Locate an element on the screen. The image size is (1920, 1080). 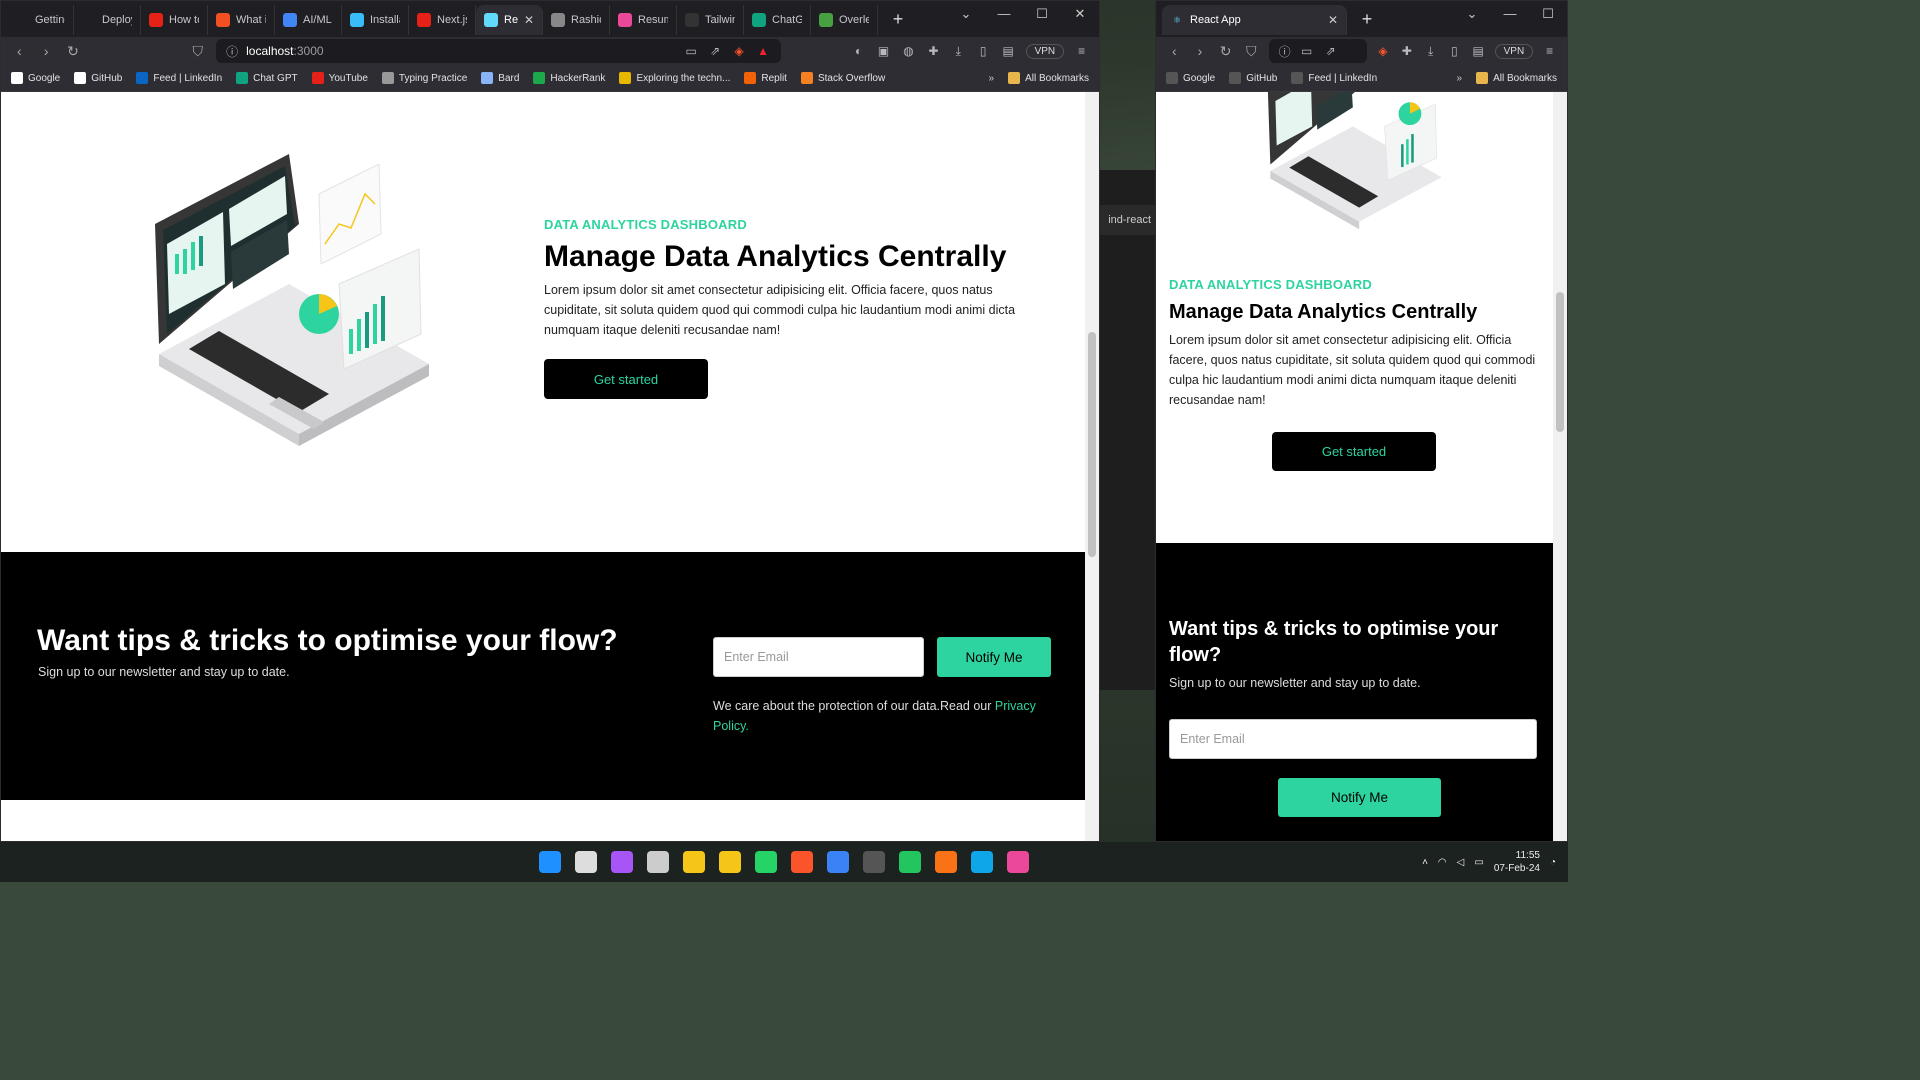
bookmark-item: Bard is located at coordinates (500, 78).